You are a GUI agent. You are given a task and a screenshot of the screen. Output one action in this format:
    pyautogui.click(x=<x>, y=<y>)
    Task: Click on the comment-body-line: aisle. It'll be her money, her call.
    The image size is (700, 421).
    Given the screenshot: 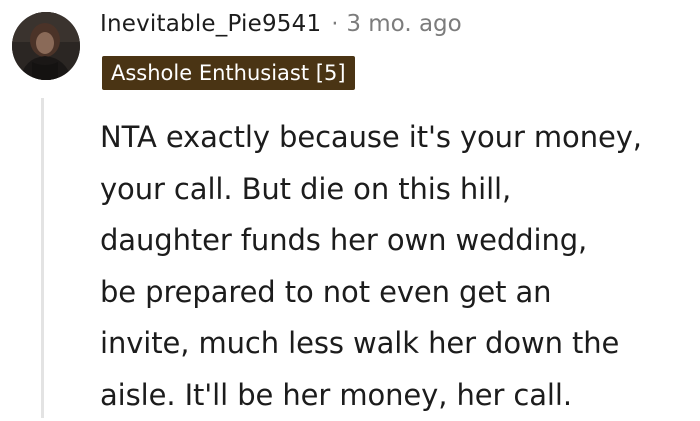 What is the action you would take?
    pyautogui.click(x=336, y=394)
    